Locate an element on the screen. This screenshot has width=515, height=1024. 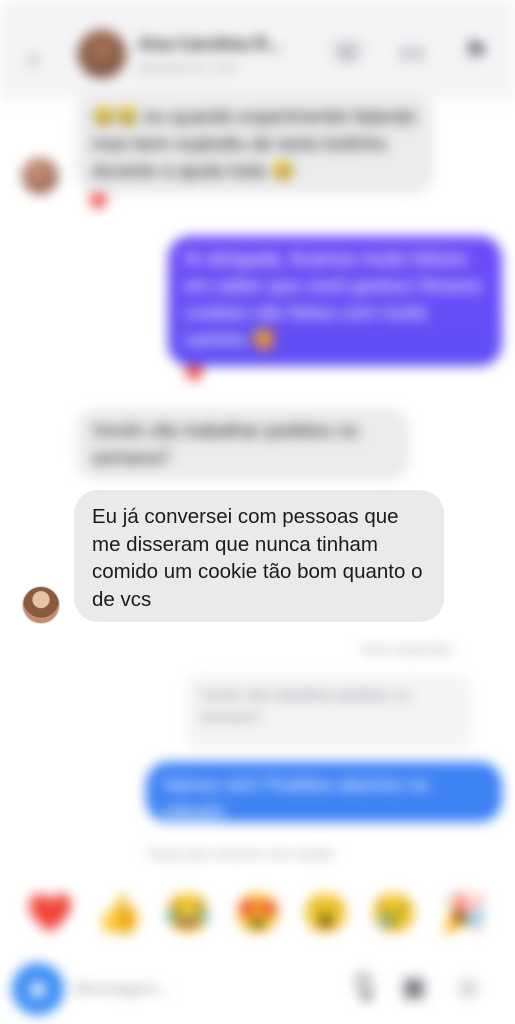
video-camera-icon: ▭ is located at coordinates (412, 52).